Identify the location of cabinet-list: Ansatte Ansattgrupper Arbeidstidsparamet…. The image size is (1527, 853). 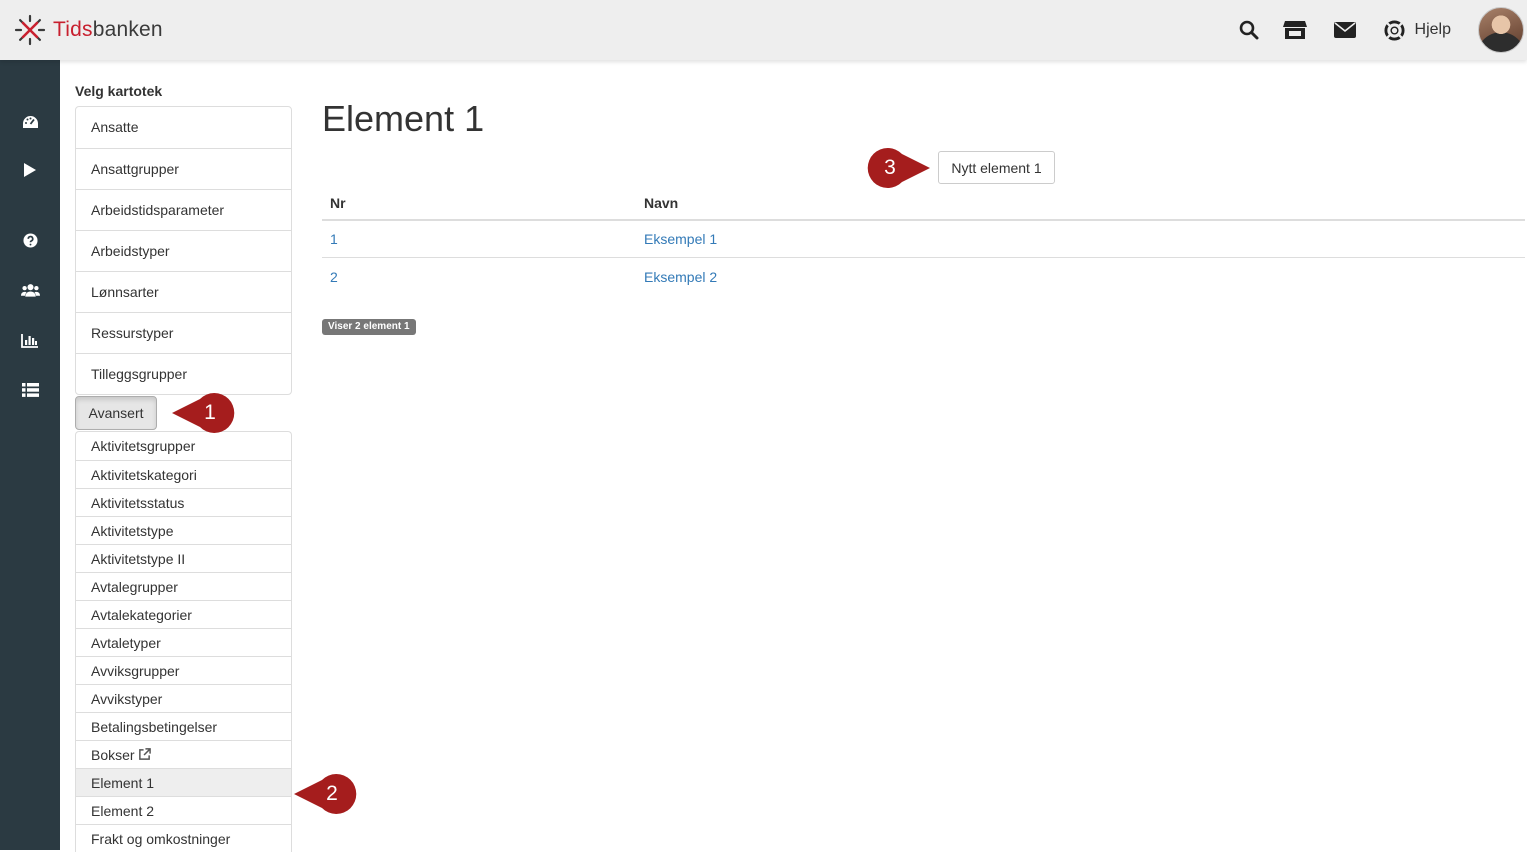
(183, 250).